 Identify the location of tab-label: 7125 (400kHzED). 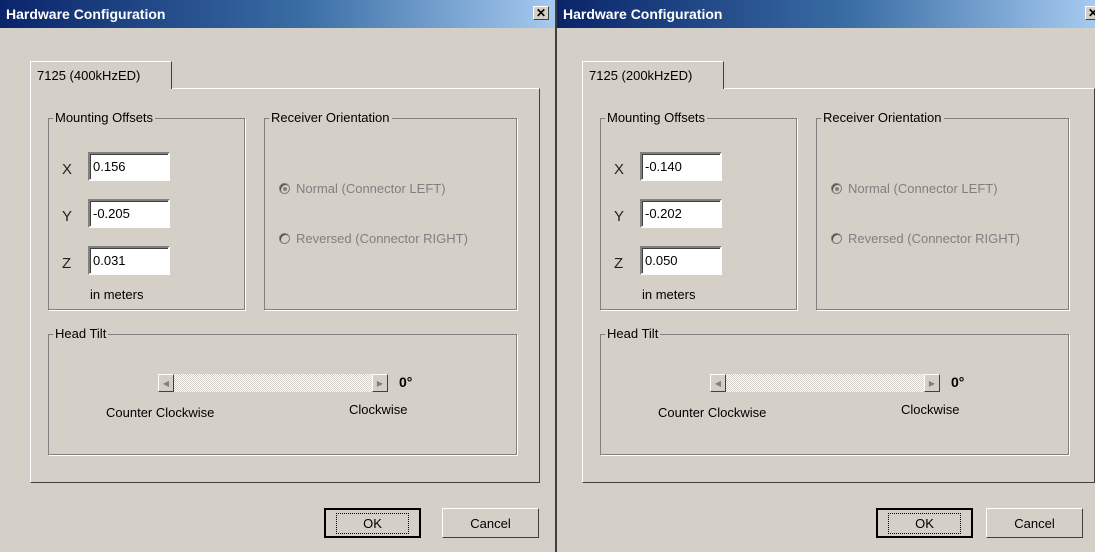
(89, 75).